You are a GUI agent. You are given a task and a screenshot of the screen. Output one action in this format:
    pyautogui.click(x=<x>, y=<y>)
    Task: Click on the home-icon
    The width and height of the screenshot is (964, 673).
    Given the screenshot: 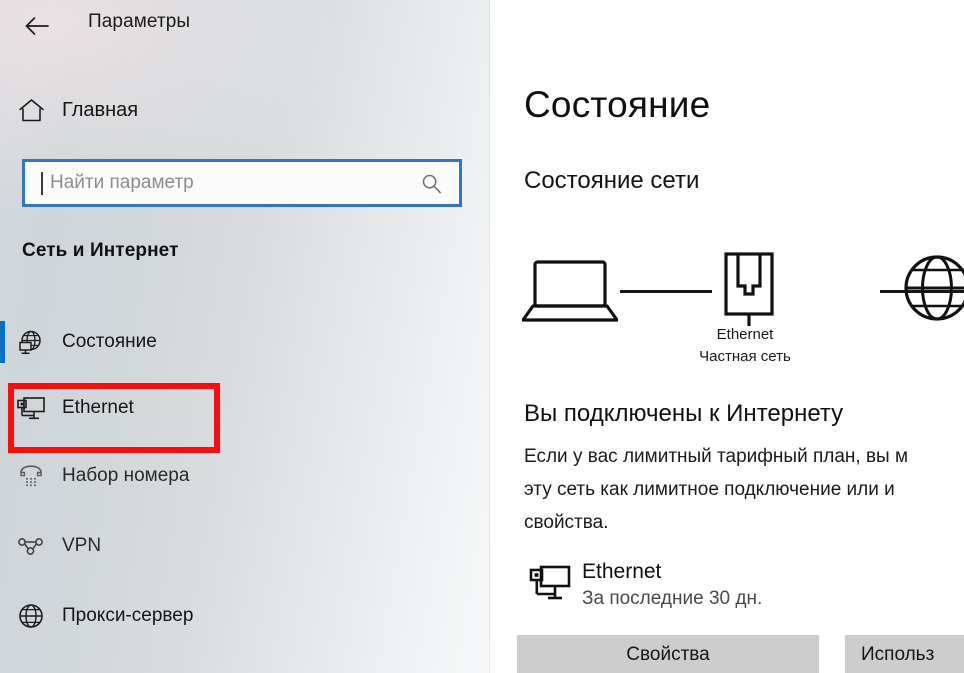 What is the action you would take?
    pyautogui.click(x=31, y=110)
    